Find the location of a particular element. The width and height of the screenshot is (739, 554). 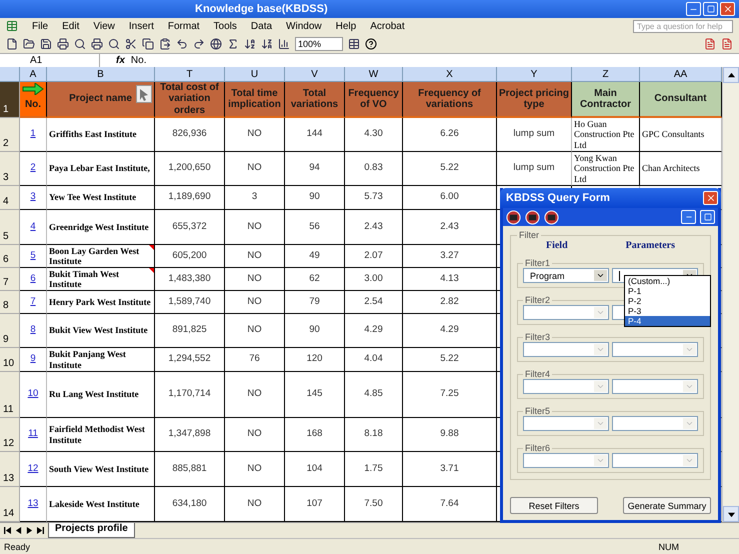

table-cell: 56 is located at coordinates (315, 227).